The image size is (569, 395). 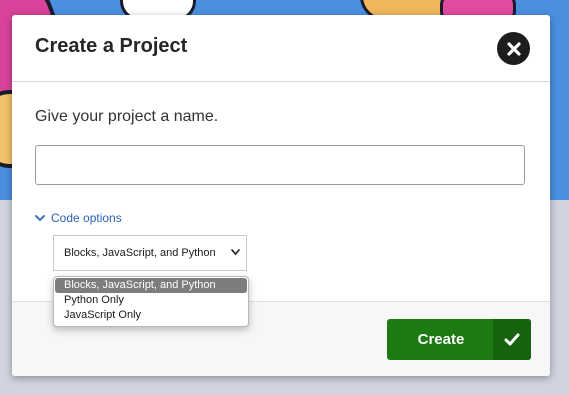 I want to click on language-select: Blocks, JavaScript, and Python, so click(x=150, y=253).